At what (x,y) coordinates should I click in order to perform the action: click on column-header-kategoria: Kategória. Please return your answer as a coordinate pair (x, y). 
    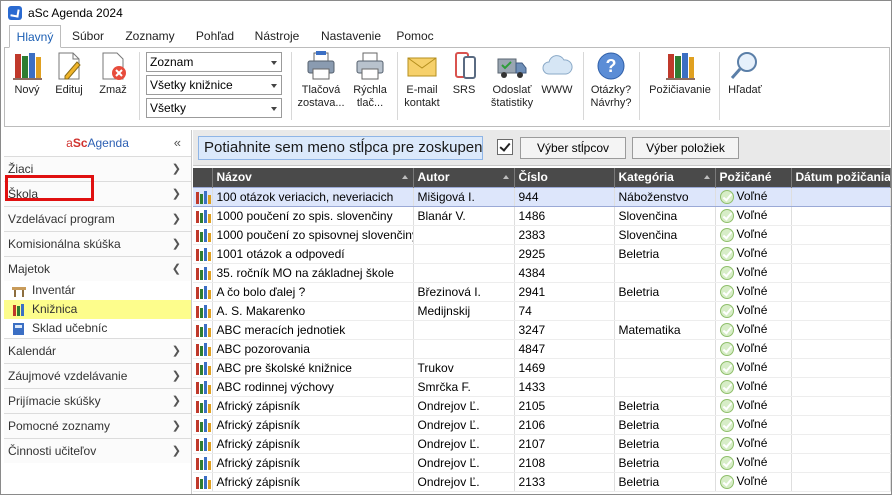
    Looking at the image, I should click on (665, 177).